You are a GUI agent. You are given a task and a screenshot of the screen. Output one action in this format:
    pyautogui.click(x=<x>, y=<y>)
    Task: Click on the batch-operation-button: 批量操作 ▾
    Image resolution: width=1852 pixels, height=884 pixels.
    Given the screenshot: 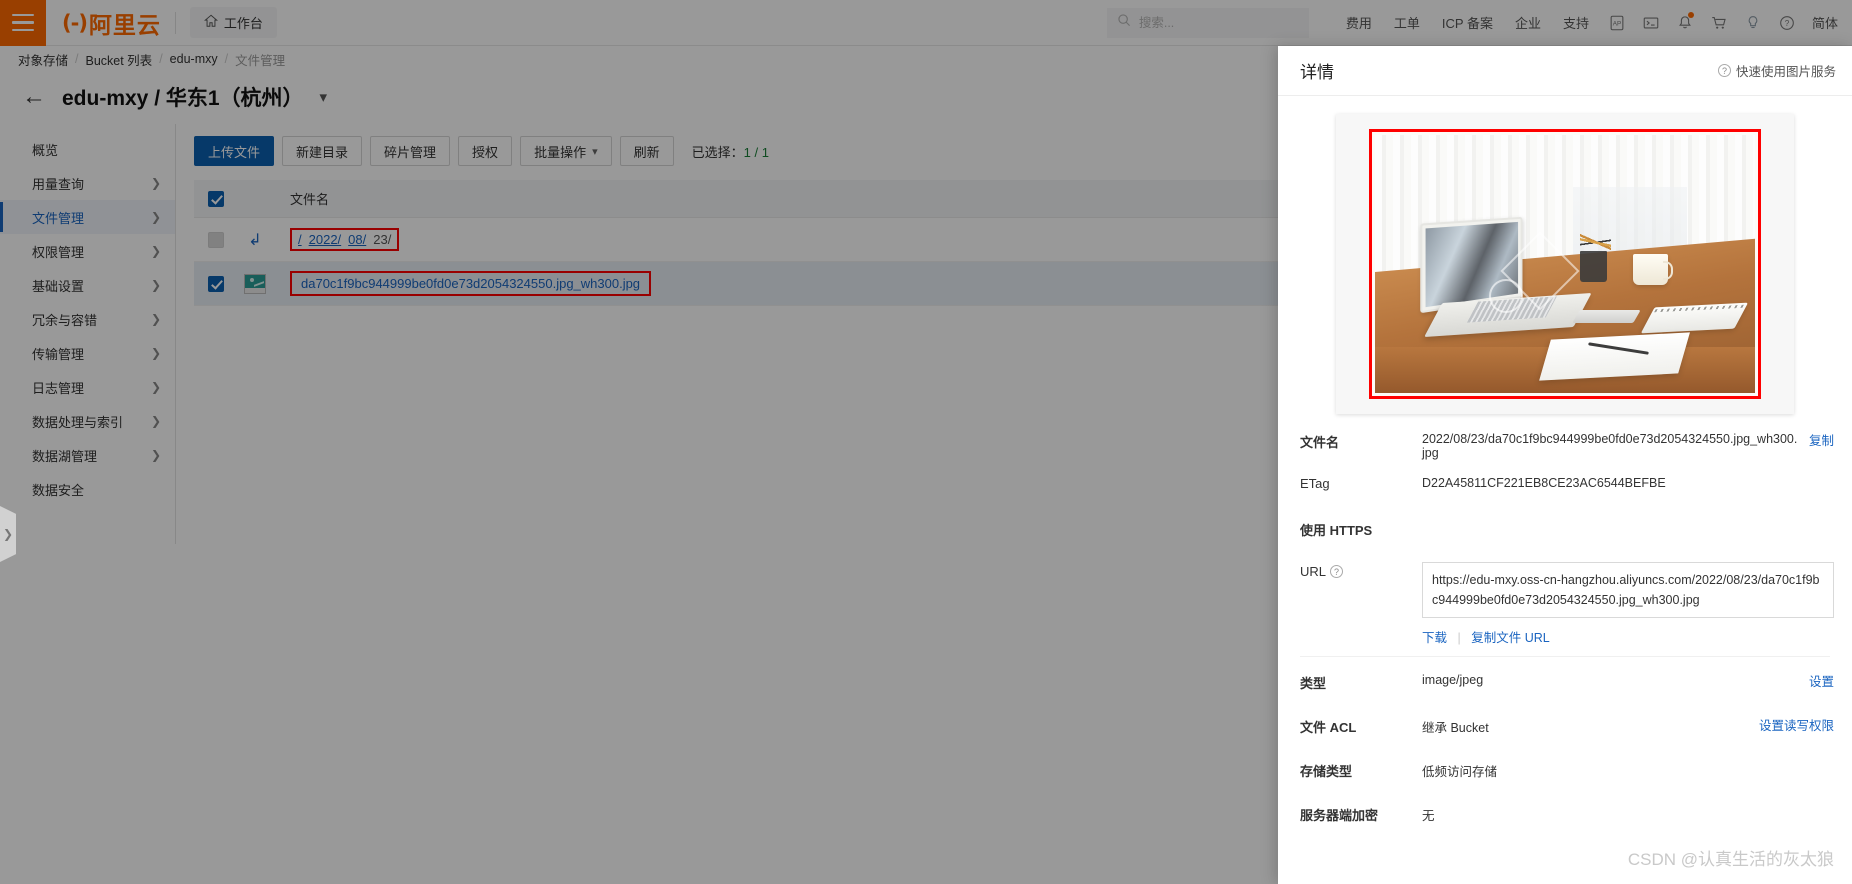 What is the action you would take?
    pyautogui.click(x=566, y=151)
    